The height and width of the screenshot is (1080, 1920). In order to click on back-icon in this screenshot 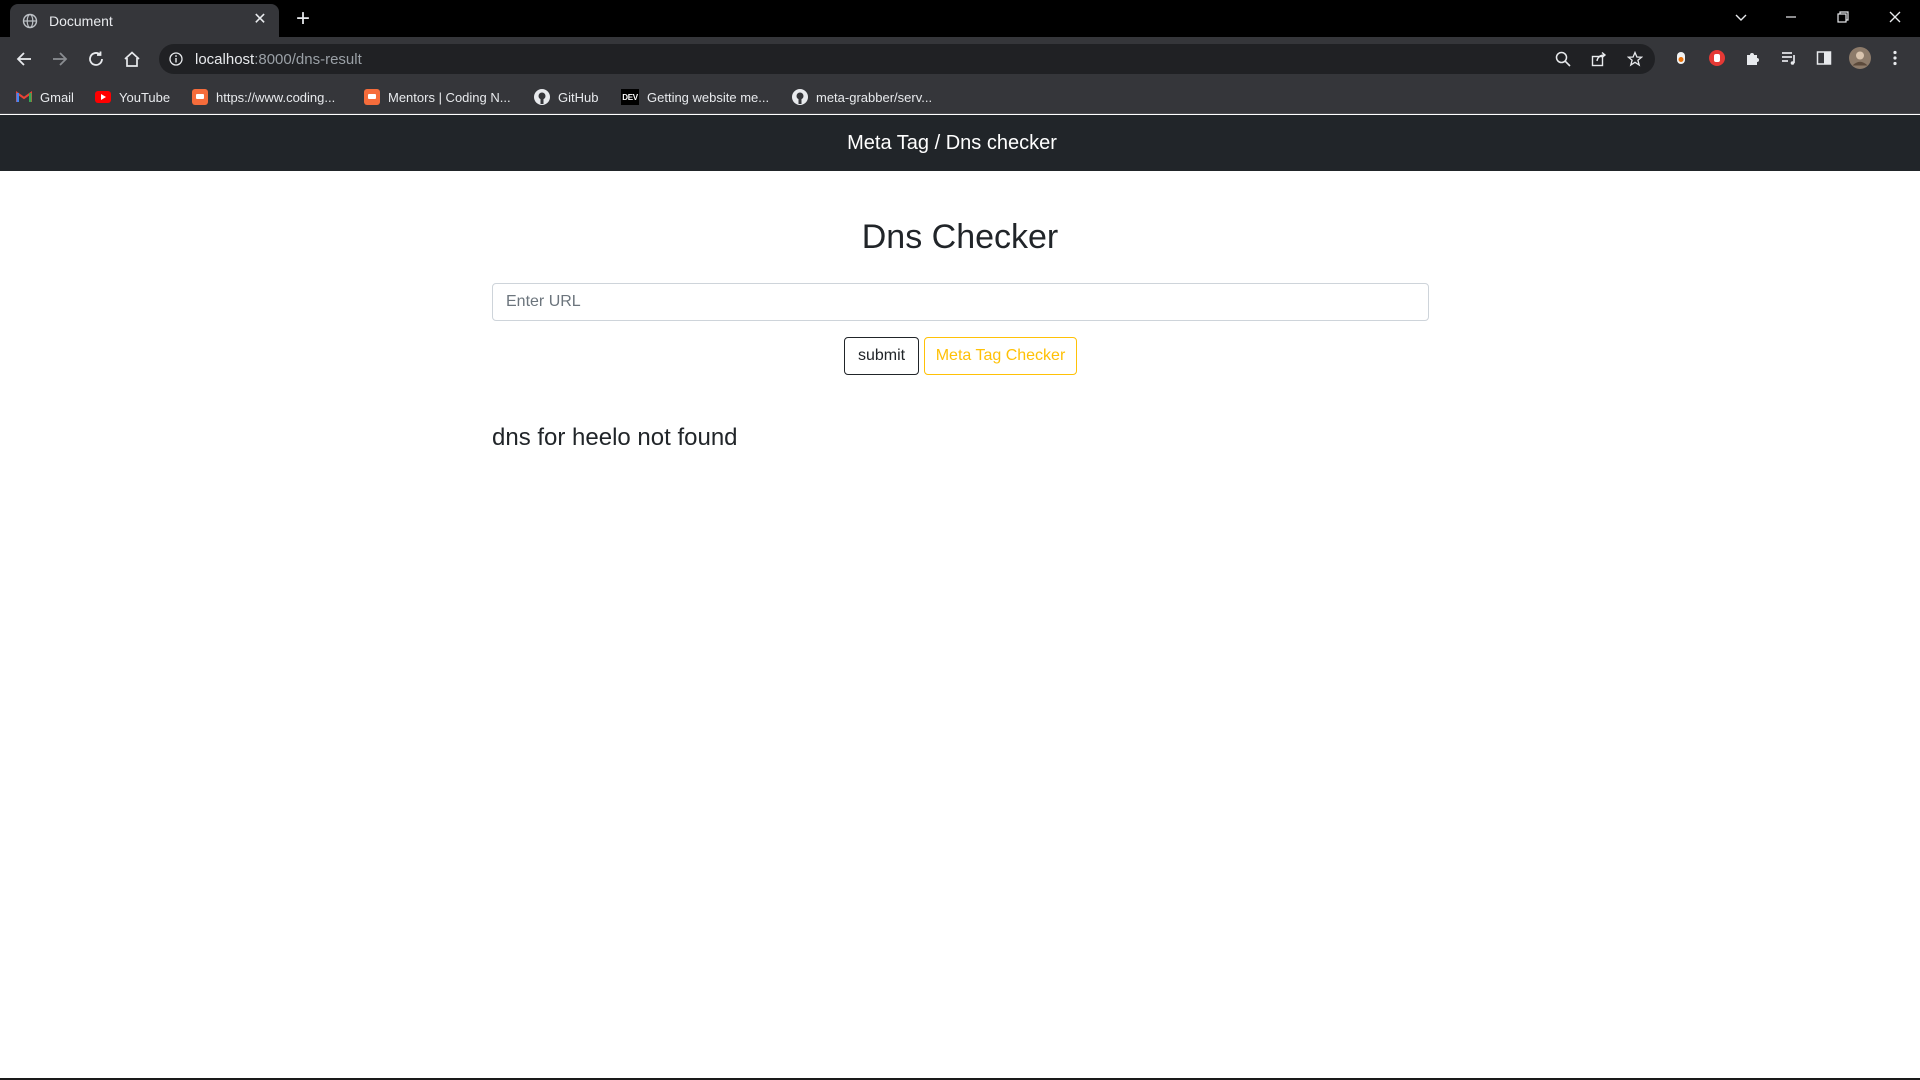, I will do `click(24, 59)`.